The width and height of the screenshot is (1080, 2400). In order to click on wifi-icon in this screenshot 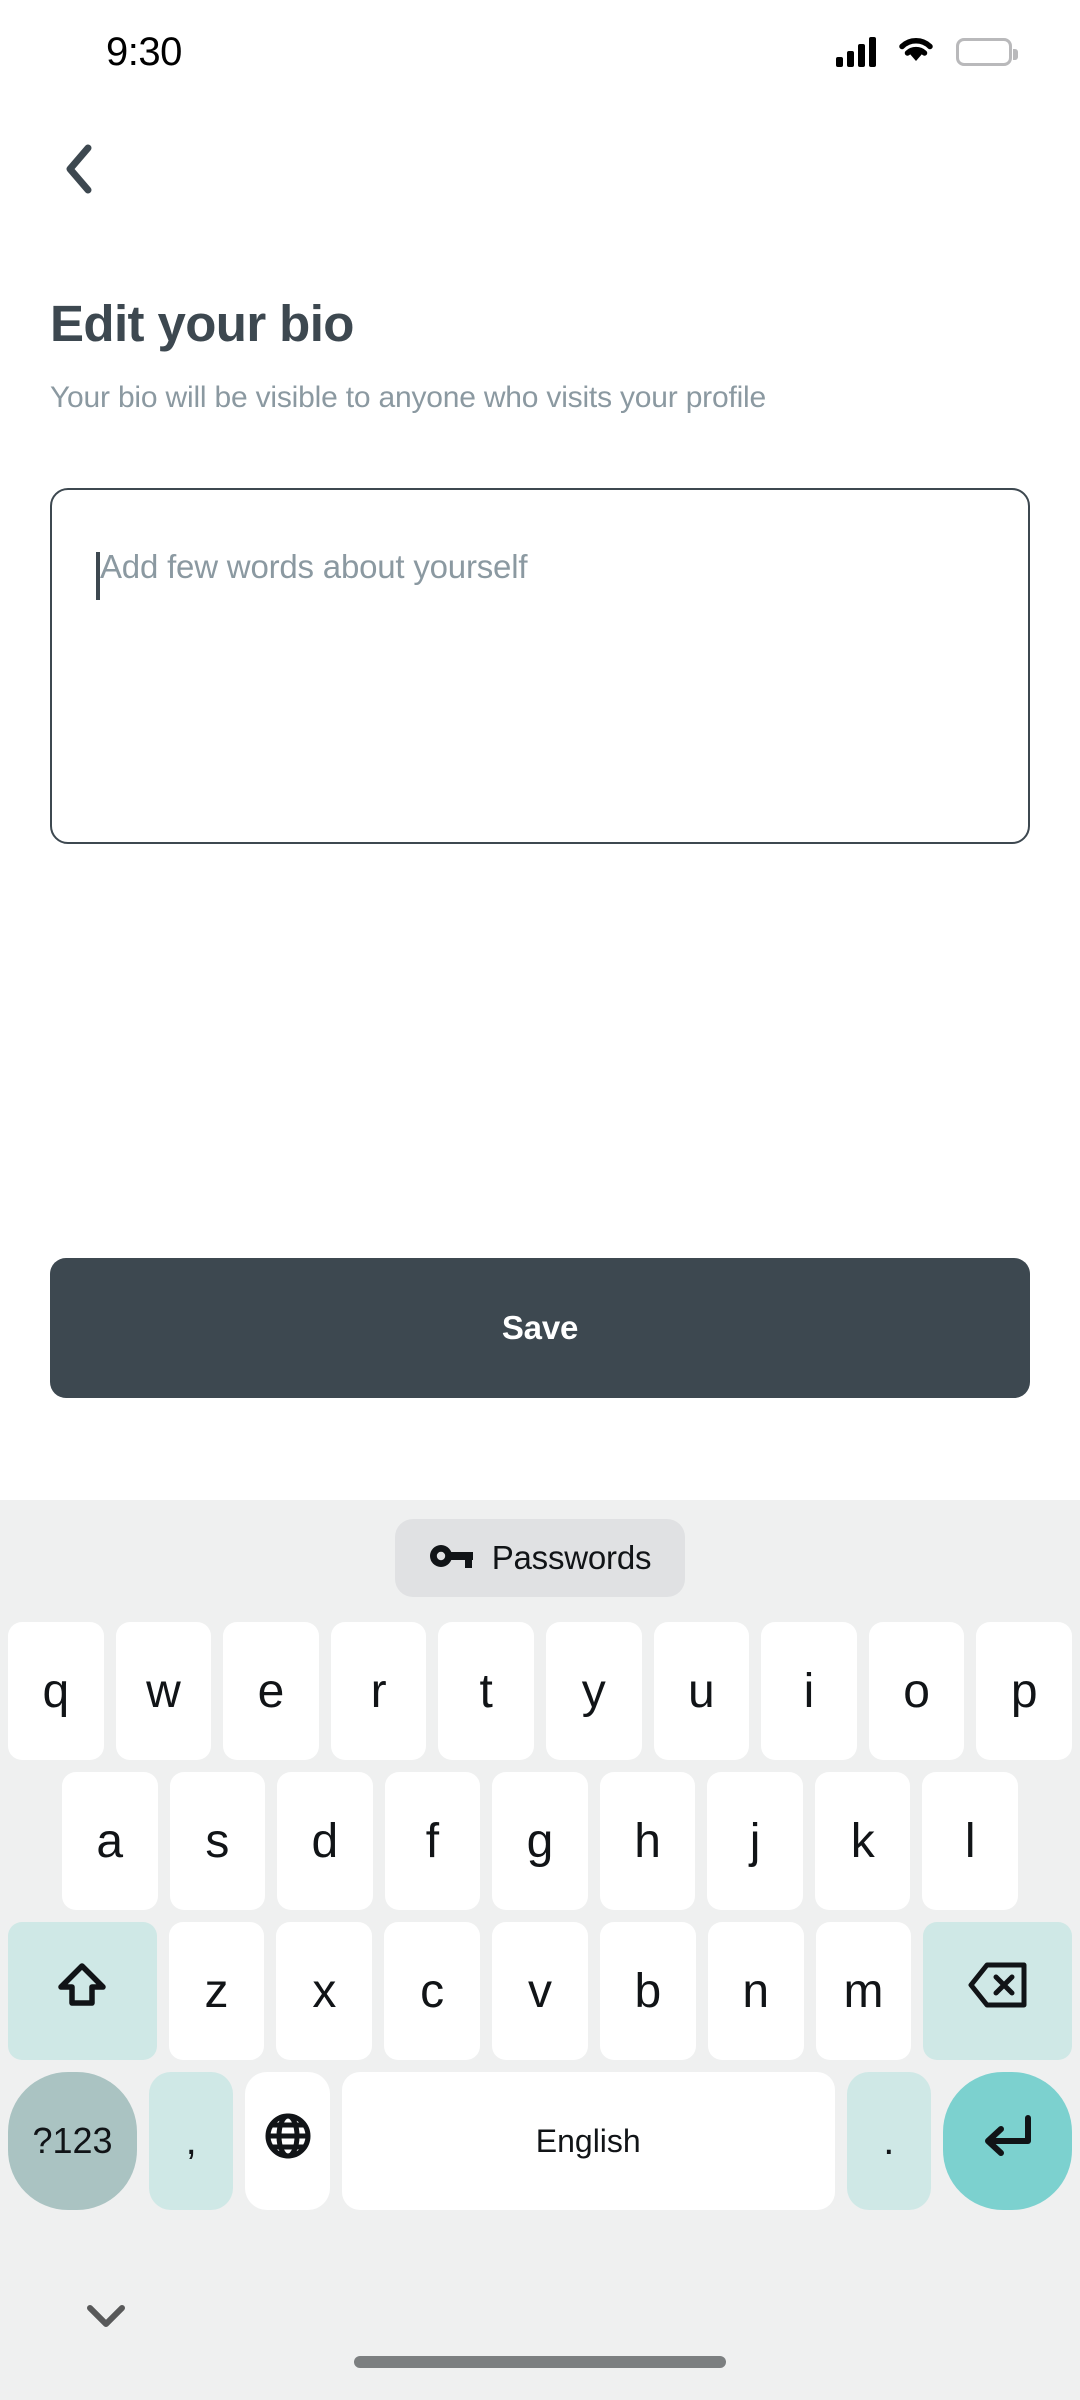, I will do `click(916, 51)`.